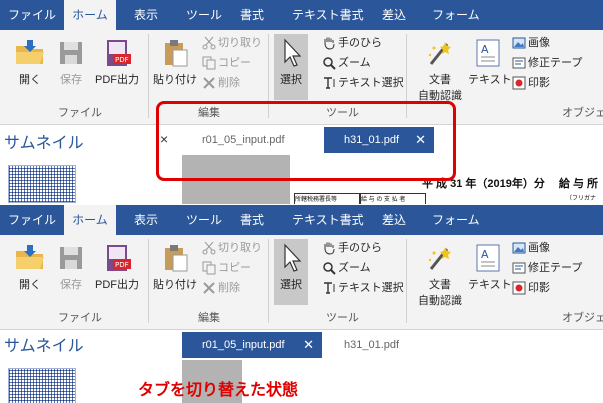 This screenshot has height=403, width=603. I want to click on pdf-export-icon: PDF, so click(119, 258).